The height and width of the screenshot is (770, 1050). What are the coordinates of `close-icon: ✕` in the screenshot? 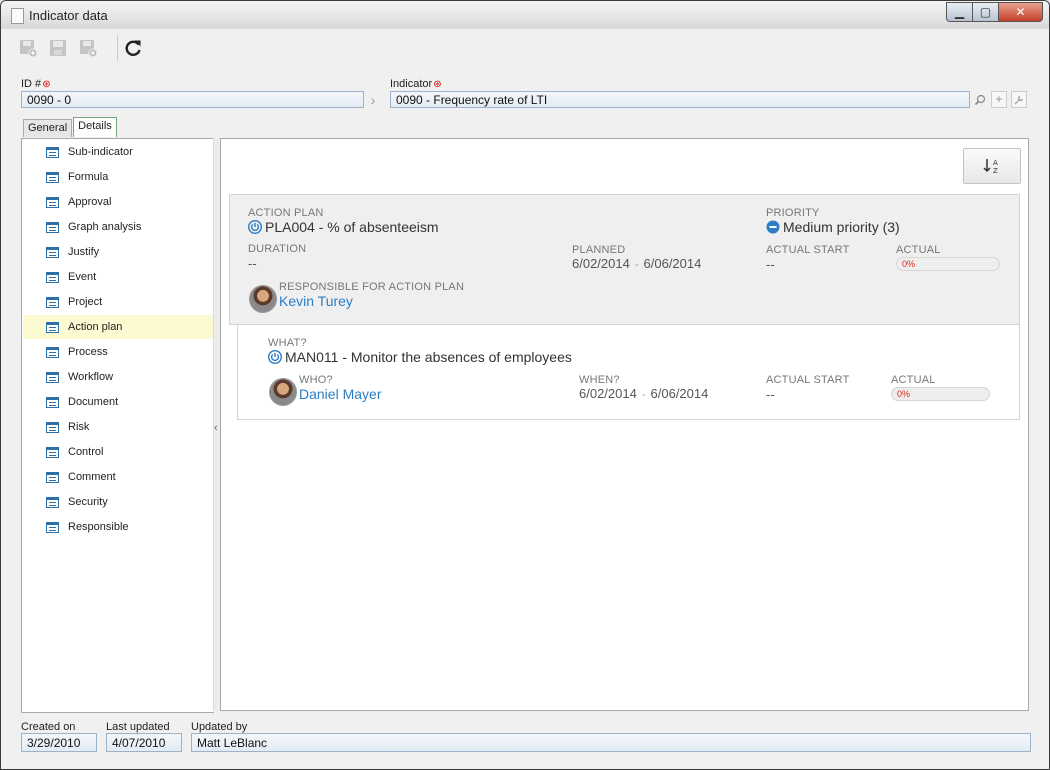 It's located at (1020, 12).